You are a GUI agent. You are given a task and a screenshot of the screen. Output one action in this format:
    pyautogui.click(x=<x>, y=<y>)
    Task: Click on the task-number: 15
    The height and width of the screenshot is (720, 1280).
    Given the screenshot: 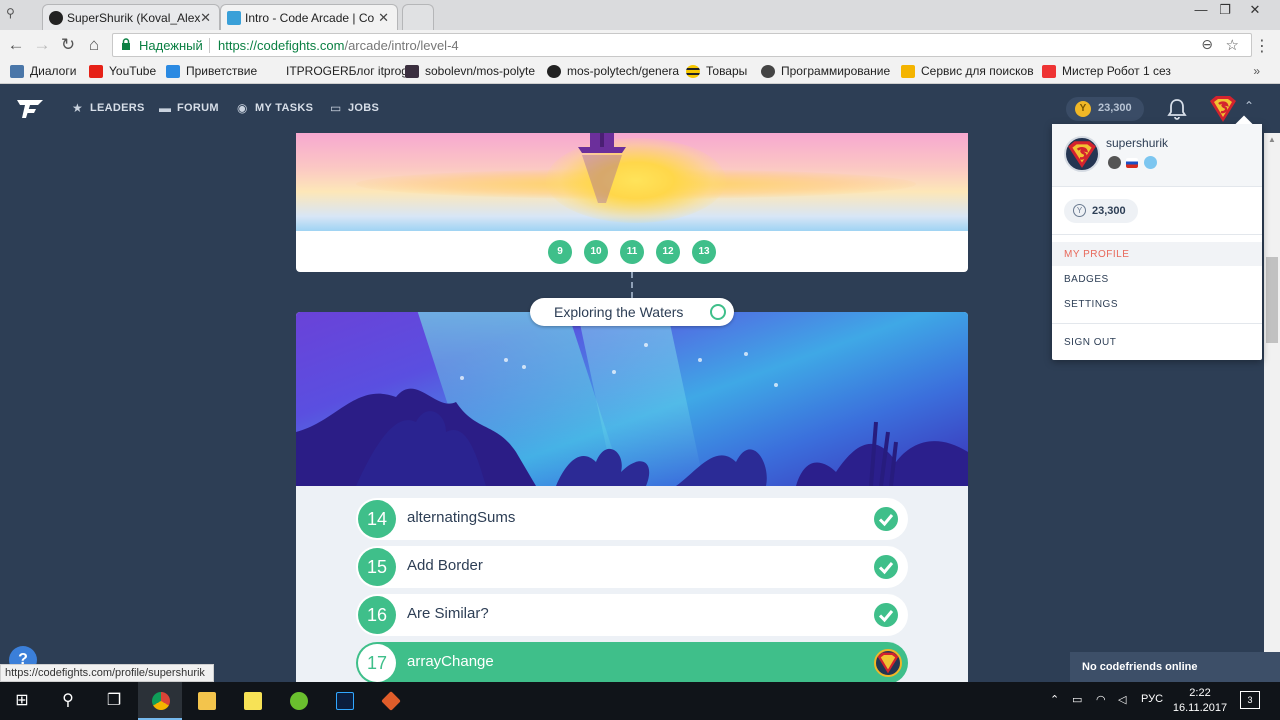 What is the action you would take?
    pyautogui.click(x=377, y=567)
    